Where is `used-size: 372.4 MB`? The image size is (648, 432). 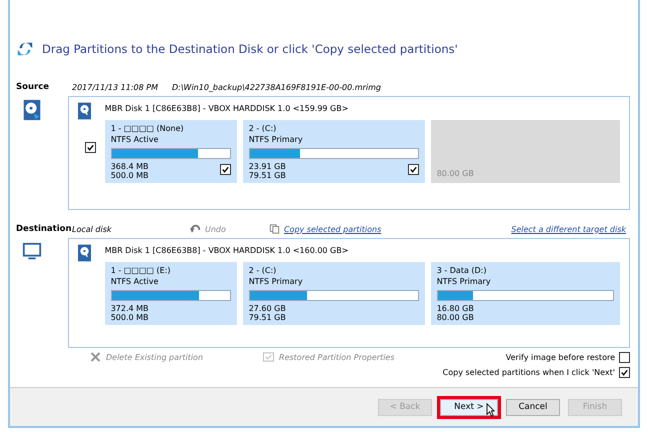
used-size: 372.4 MB is located at coordinates (130, 308).